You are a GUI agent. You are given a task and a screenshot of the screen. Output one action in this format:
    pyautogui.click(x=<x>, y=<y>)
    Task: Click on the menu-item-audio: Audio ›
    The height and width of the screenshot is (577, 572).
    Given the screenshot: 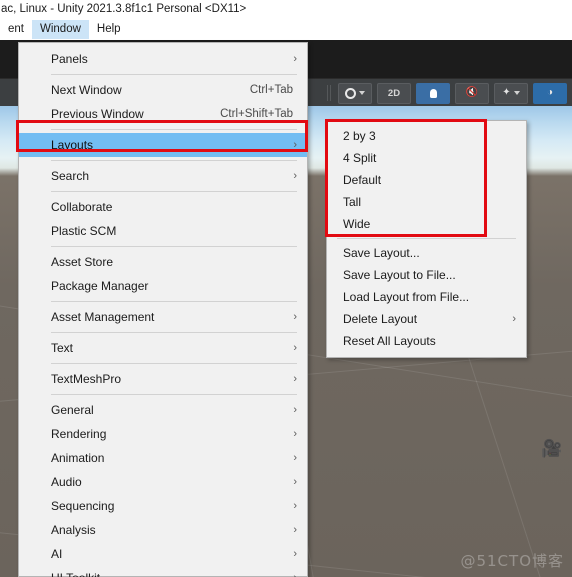 What is the action you would take?
    pyautogui.click(x=163, y=482)
    